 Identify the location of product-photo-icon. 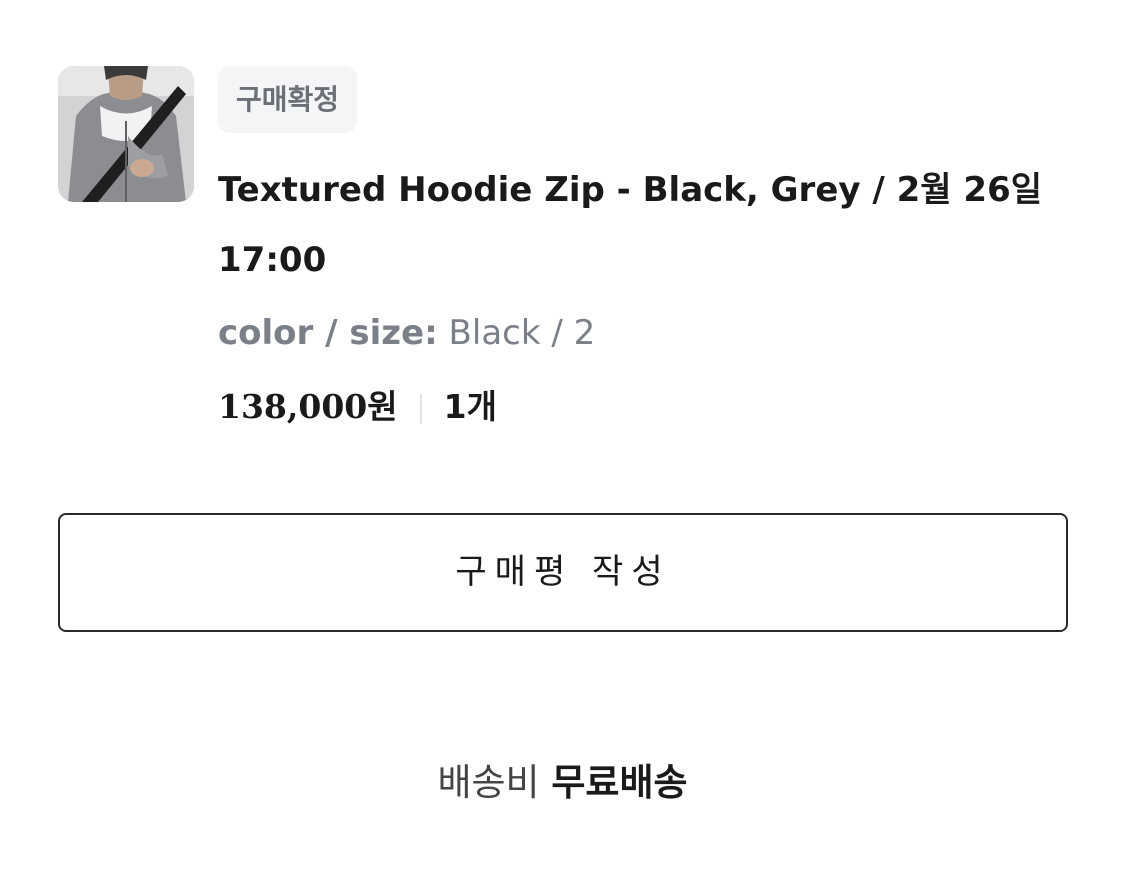
(126, 134).